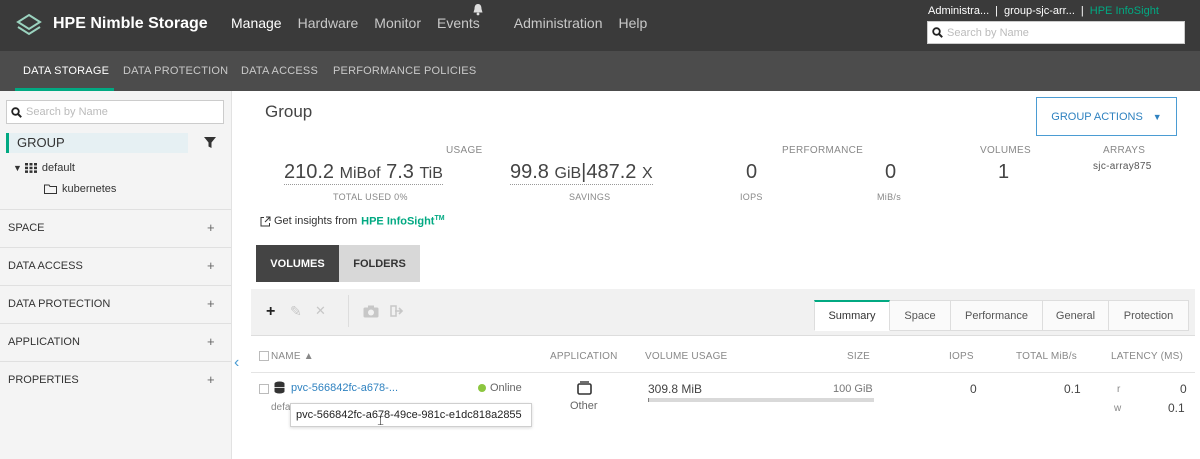 The width and height of the screenshot is (1200, 459). I want to click on col-latency: LATENCY (MS), so click(1147, 356).